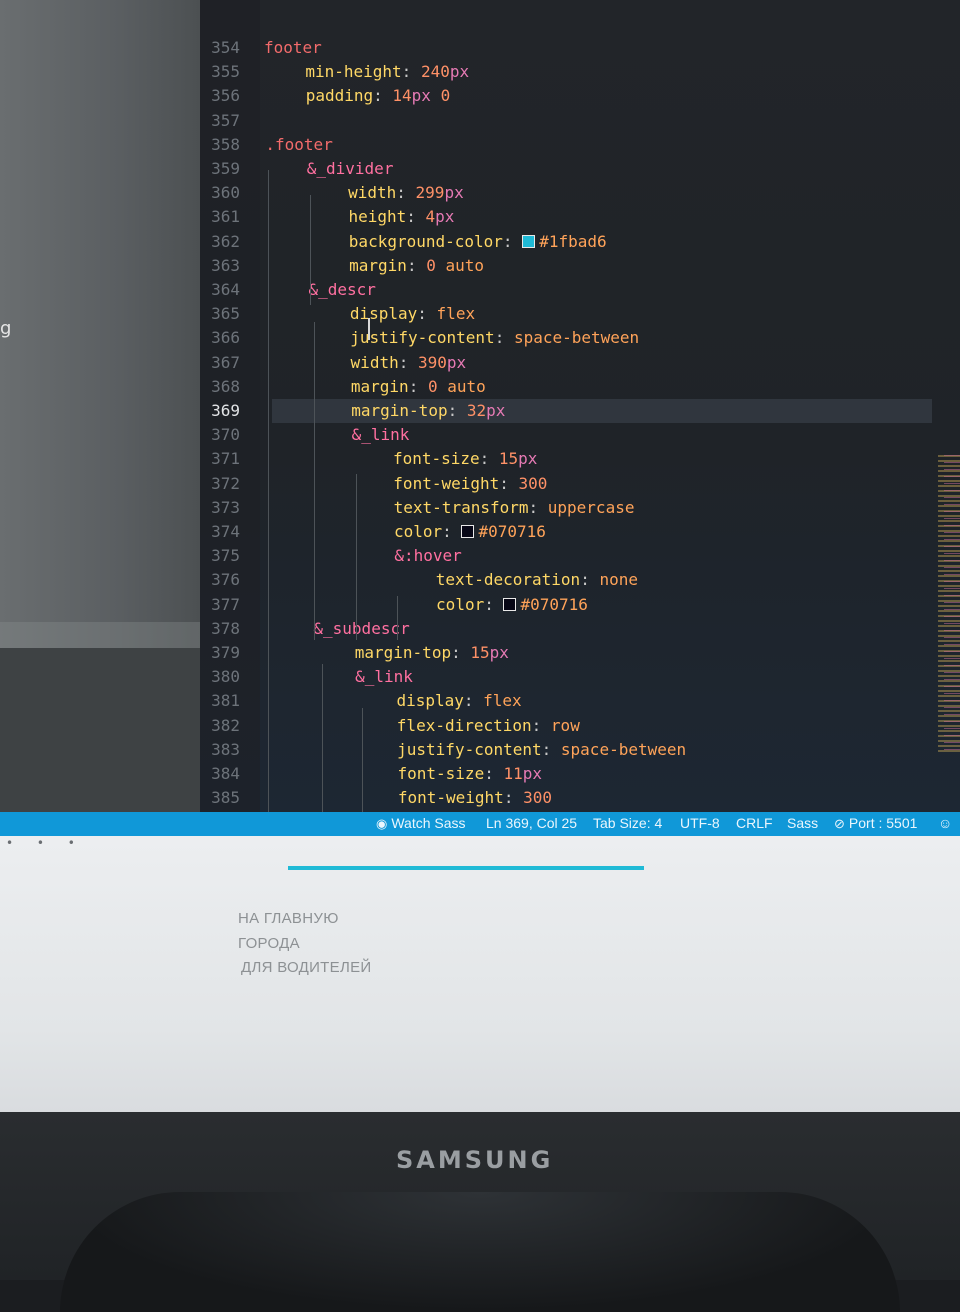 The height and width of the screenshot is (1312, 960). Describe the element at coordinates (700, 823) in the screenshot. I see `encoding: UTF-8` at that location.